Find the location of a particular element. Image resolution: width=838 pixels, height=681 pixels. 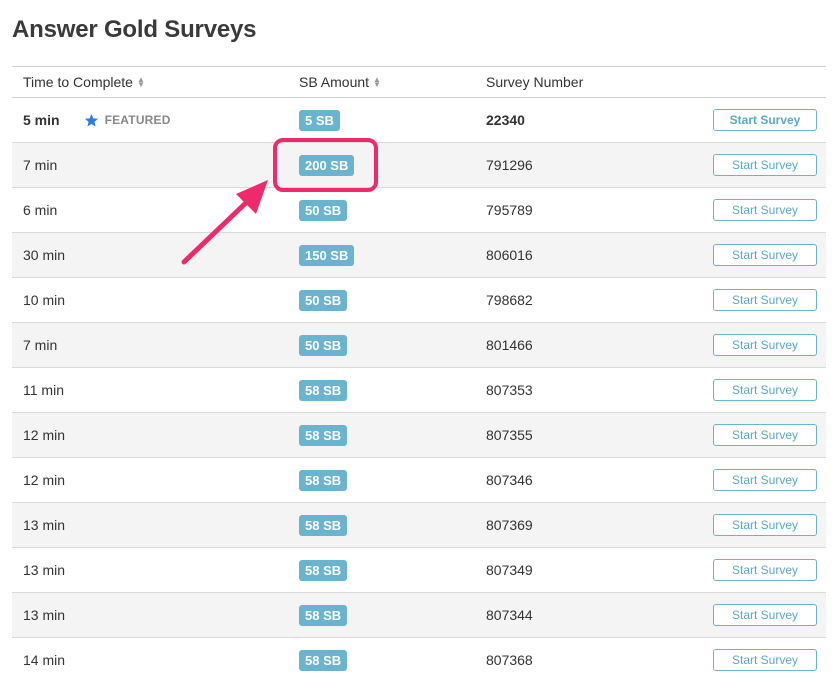

survey-number: 807369 is located at coordinates (509, 525).